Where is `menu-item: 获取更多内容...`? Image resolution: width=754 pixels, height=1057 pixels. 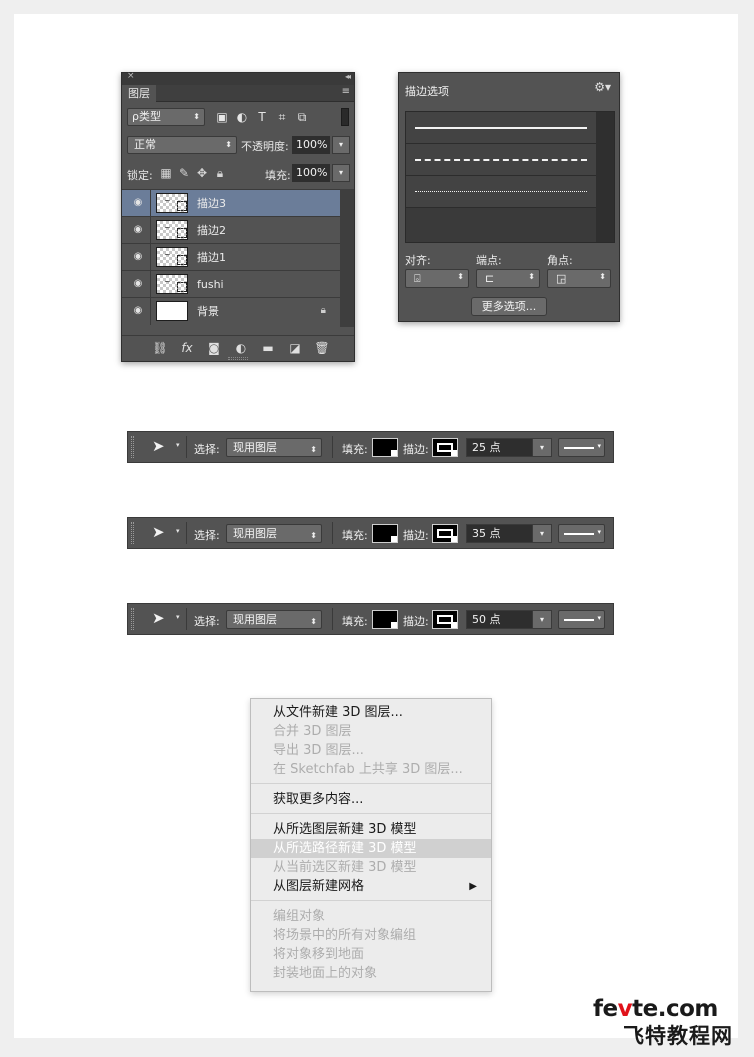
menu-item: 获取更多内容... is located at coordinates (371, 799).